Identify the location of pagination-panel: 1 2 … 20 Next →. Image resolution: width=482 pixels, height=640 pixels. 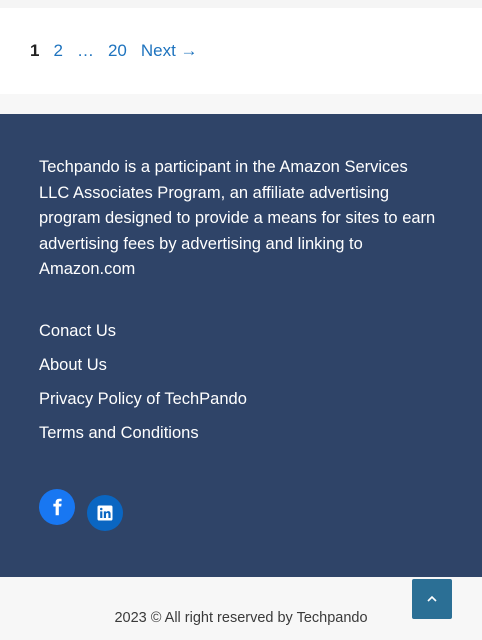
(241, 51).